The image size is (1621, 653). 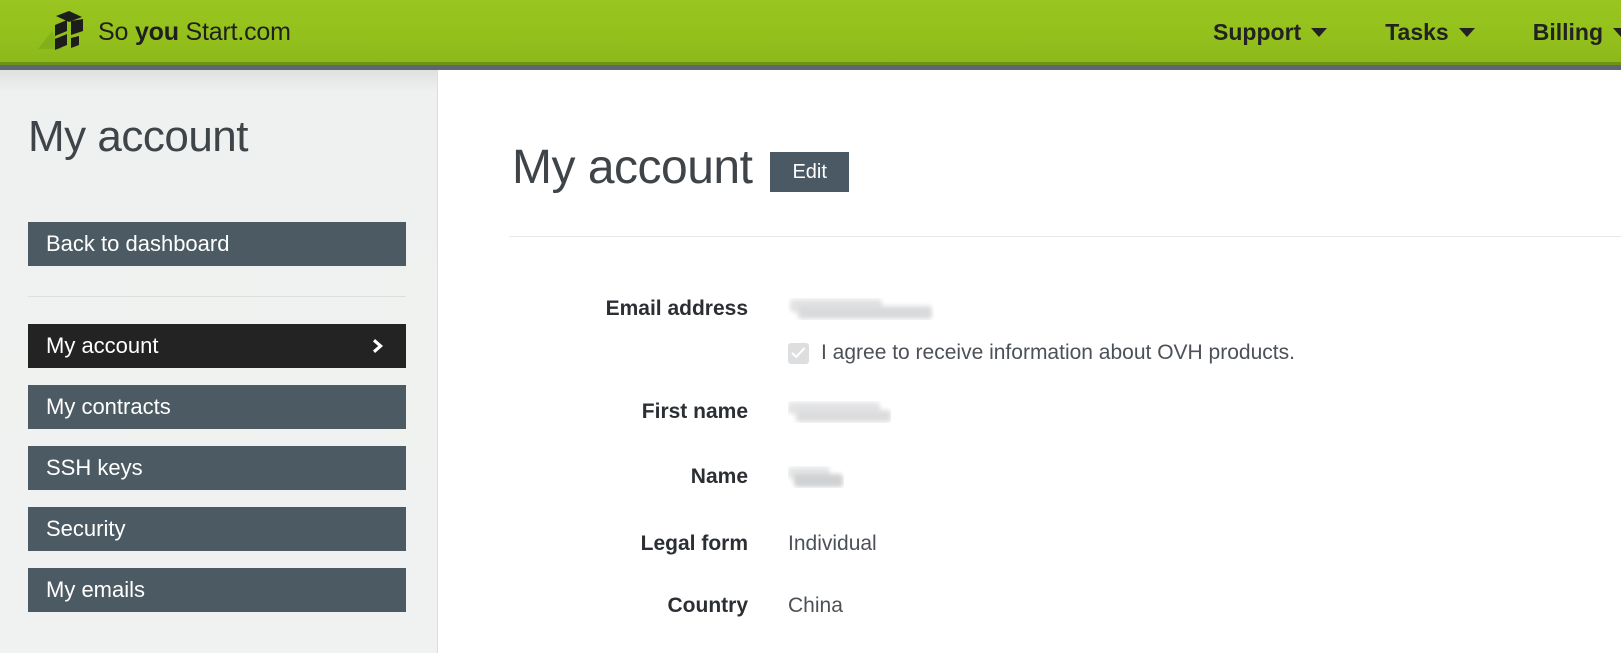 I want to click on brand-name-part1: So, so click(x=116, y=31).